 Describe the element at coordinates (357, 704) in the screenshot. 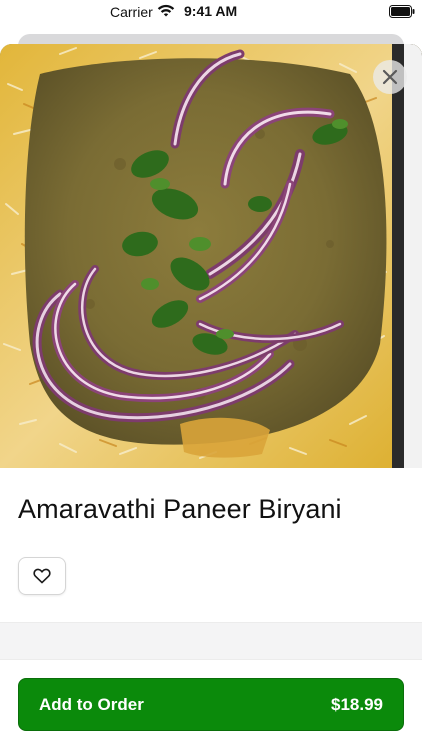

I see `price-label: $18.99` at that location.